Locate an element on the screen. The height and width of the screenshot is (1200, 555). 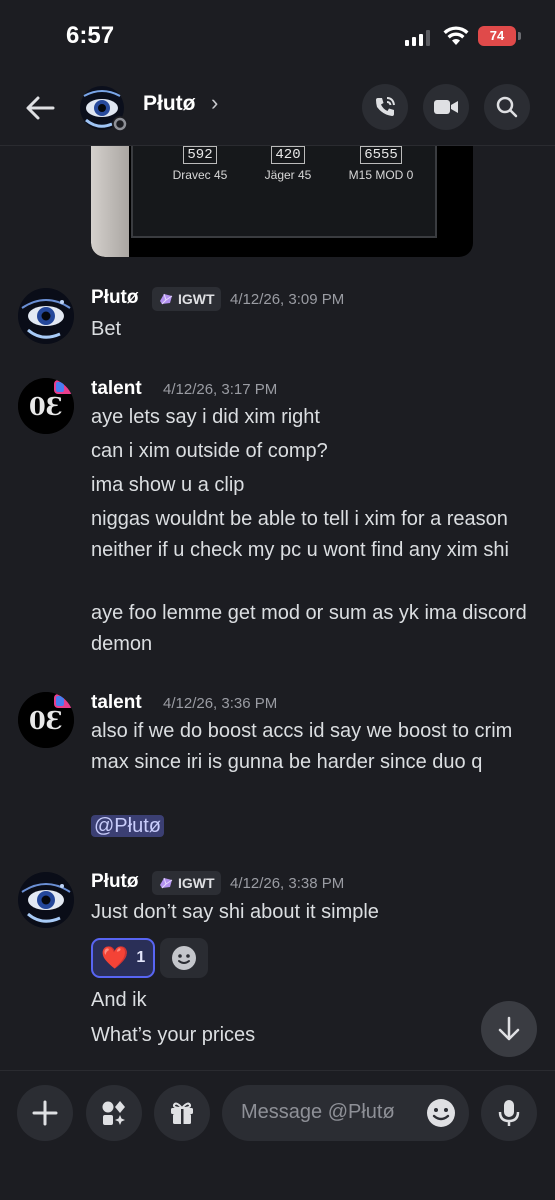
jump-to-present-button is located at coordinates (509, 1029).